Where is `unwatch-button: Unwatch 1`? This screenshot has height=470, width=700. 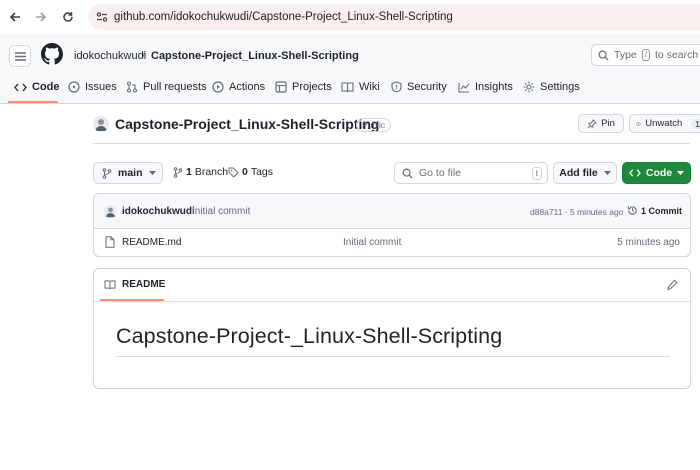 unwatch-button: Unwatch 1 is located at coordinates (664, 123).